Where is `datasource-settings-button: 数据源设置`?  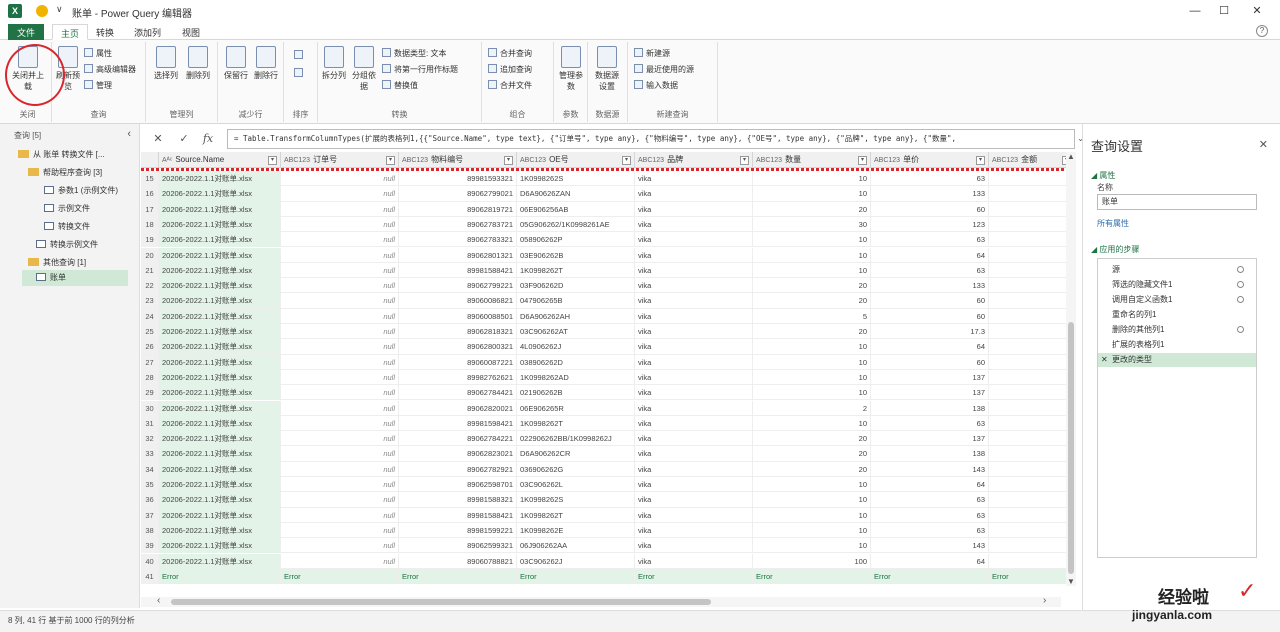 datasource-settings-button: 数据源设置 is located at coordinates (607, 69).